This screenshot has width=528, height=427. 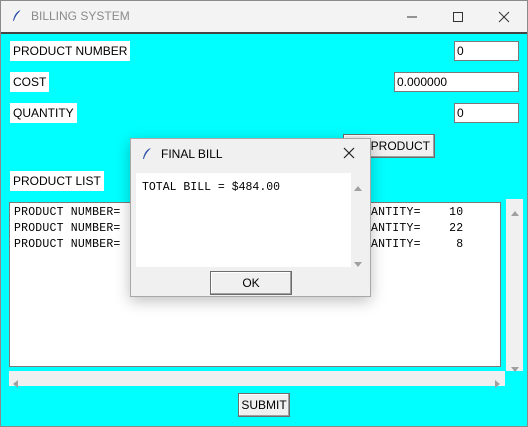 I want to click on maximize-icon, so click(x=458, y=17).